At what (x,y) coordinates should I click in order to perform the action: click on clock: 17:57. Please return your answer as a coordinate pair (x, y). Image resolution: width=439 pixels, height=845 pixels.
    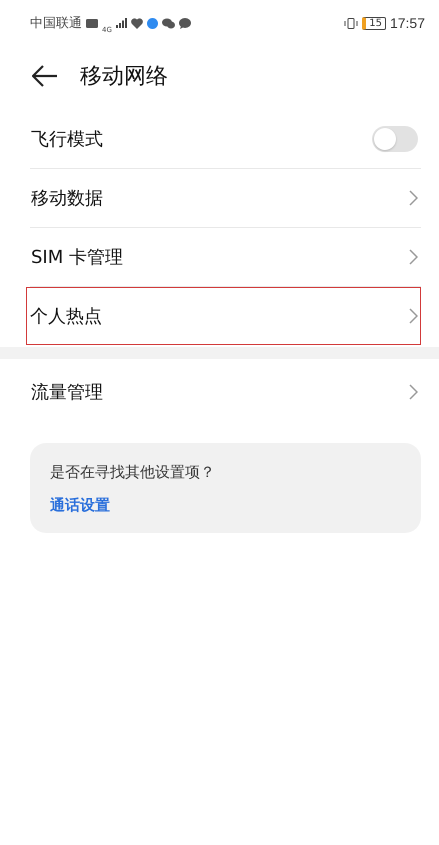
    Looking at the image, I should click on (407, 23).